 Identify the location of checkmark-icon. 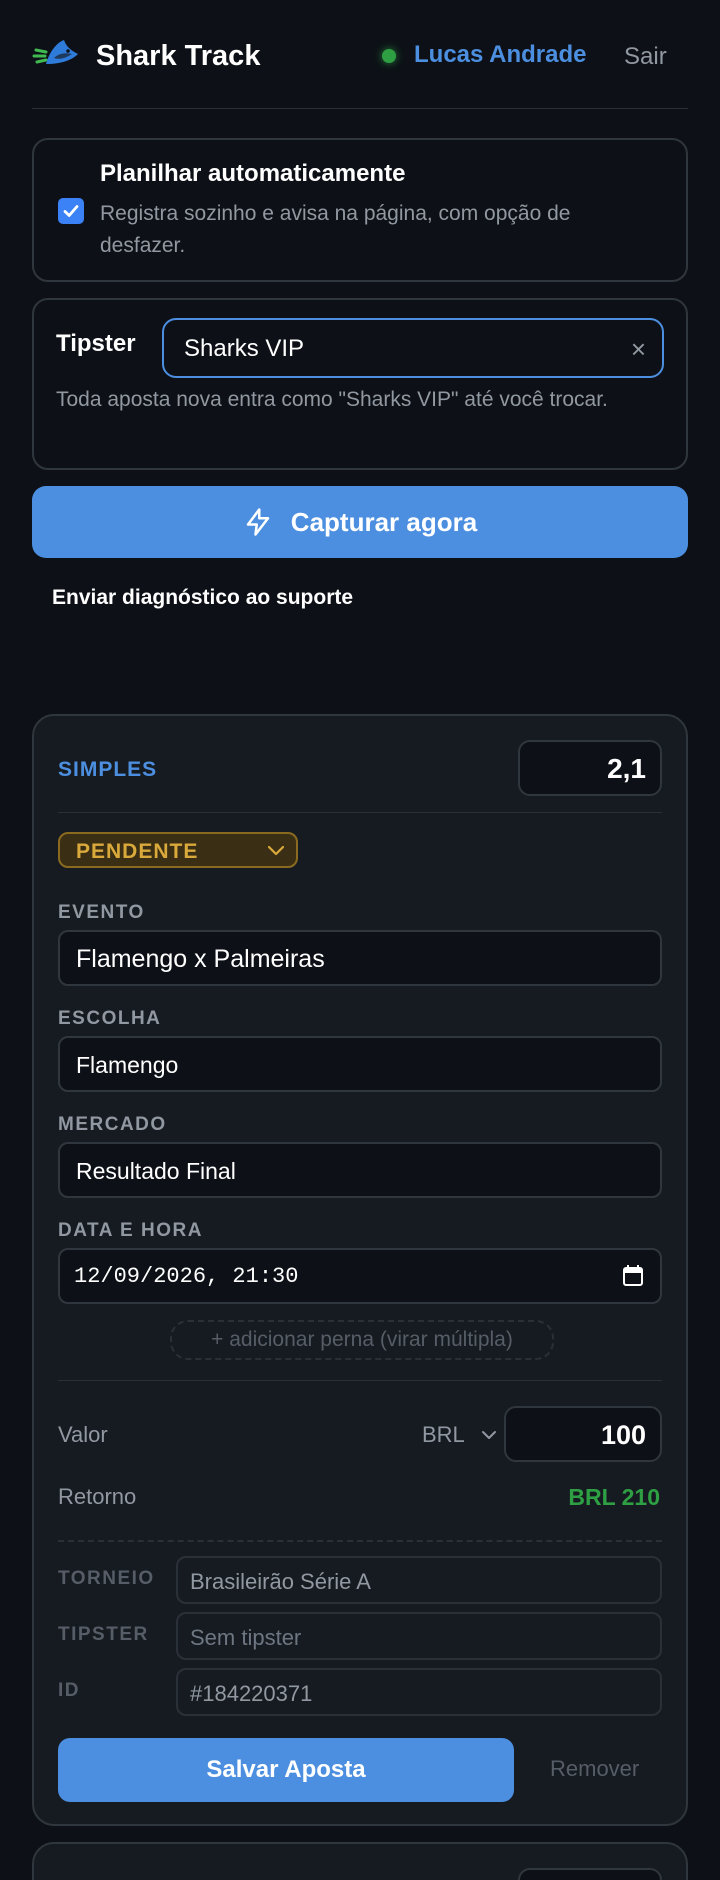
(71, 211).